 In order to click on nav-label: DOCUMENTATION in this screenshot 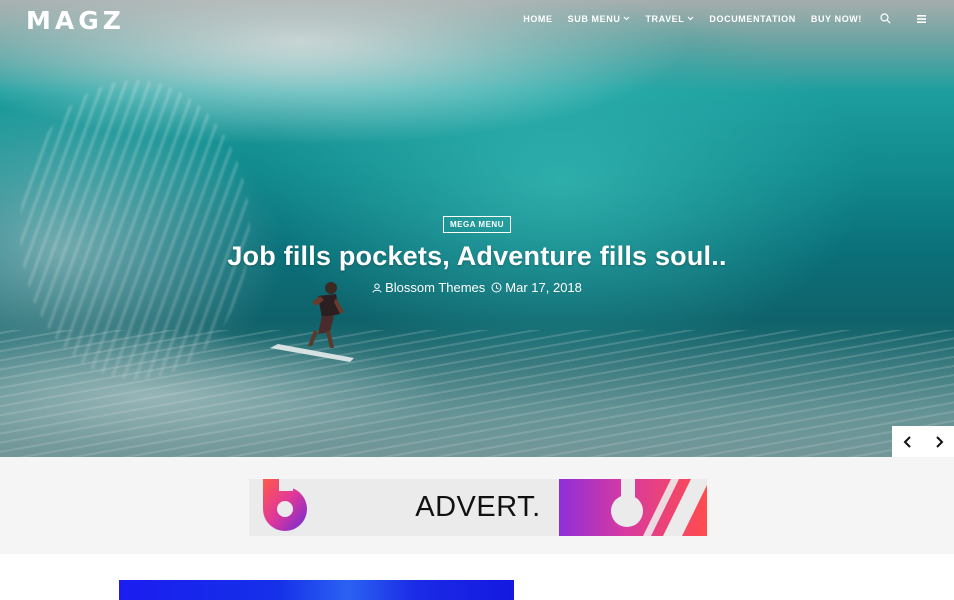, I will do `click(752, 18)`.